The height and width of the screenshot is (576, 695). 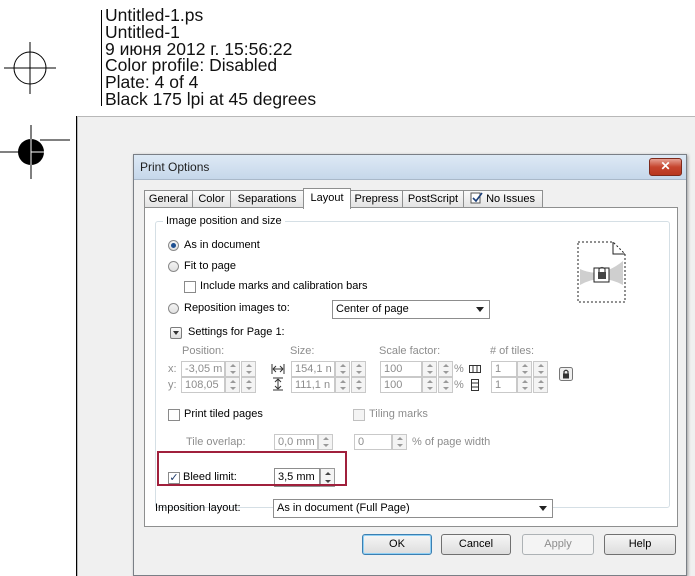 What do you see at coordinates (172, 385) in the screenshot?
I see `y-axis-label: y:` at bounding box center [172, 385].